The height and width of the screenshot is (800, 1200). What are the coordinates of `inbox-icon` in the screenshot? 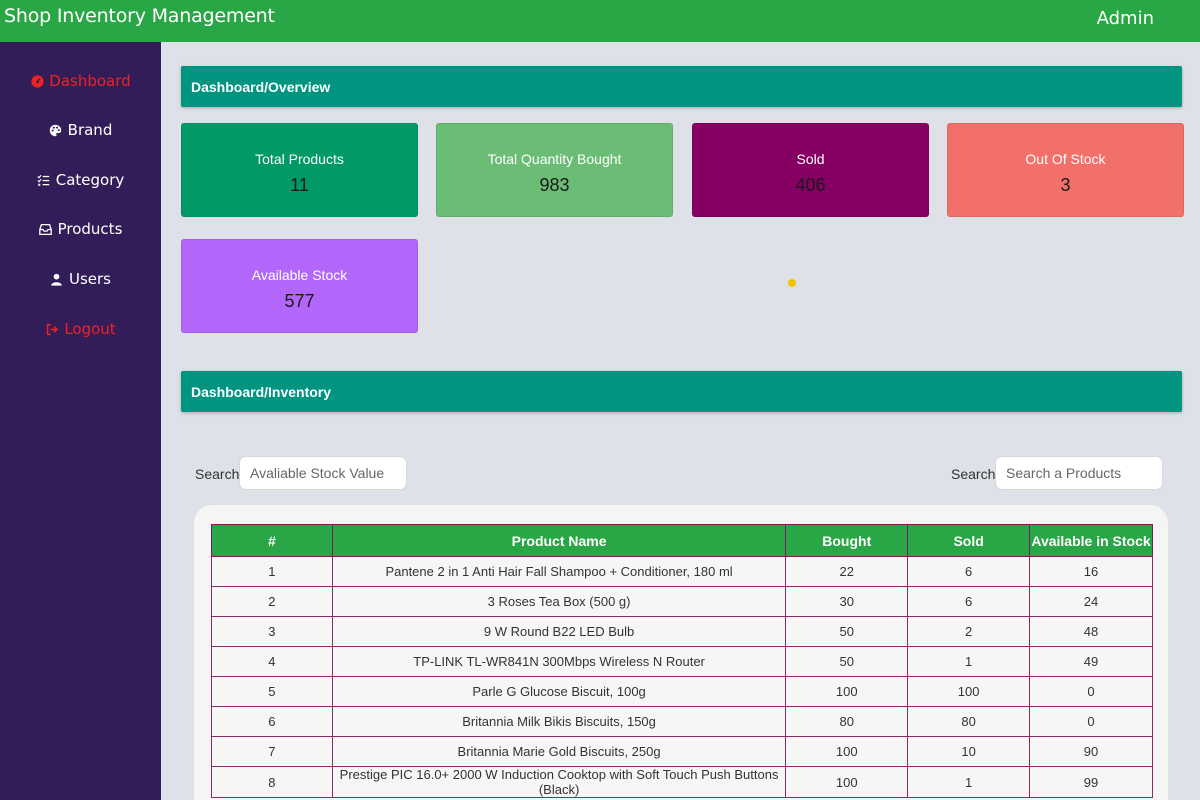 It's located at (46, 229).